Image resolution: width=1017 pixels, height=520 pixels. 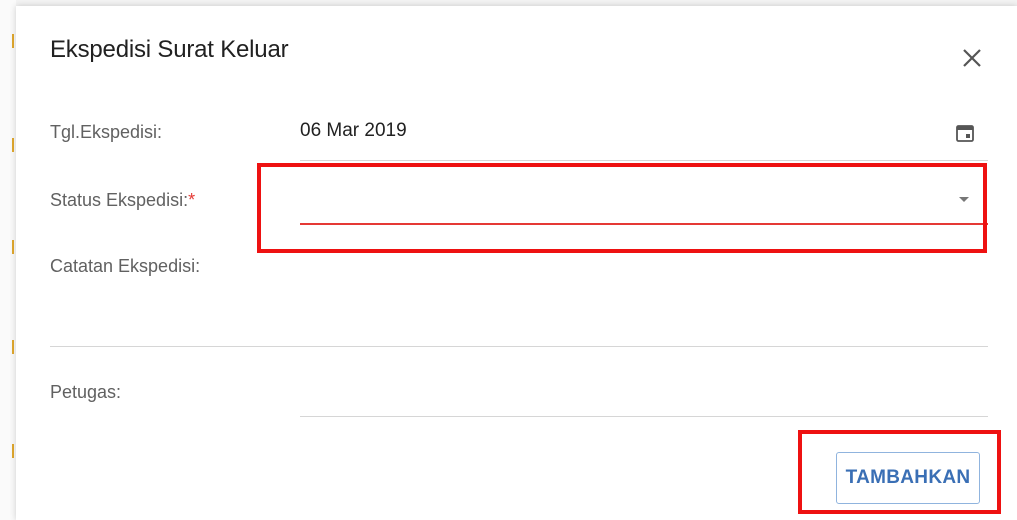 I want to click on petugas-label: Petugas:, so click(x=86, y=392).